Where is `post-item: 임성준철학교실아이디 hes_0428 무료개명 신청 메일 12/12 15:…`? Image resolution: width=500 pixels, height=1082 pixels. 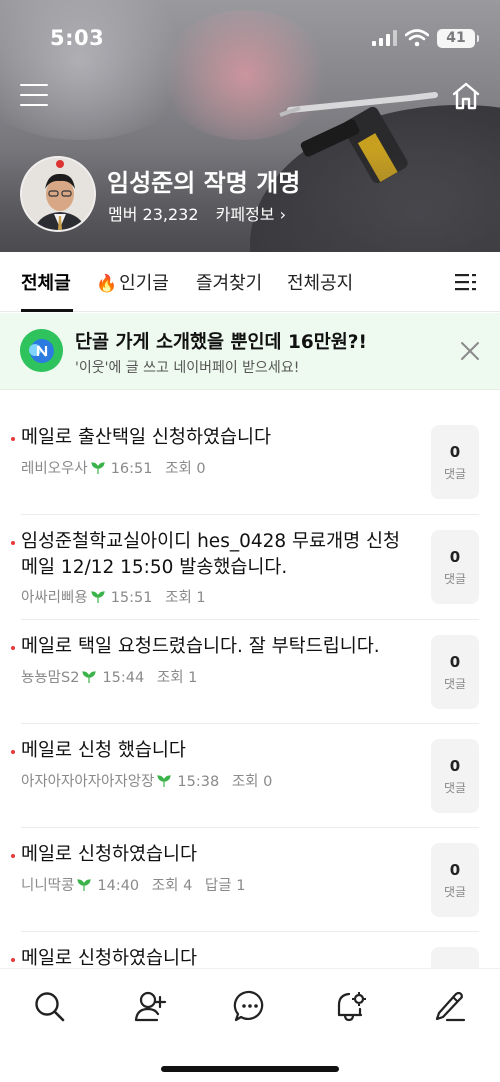
post-item: 임성준철학교실아이디 hes_0428 무료개명 신청 메일 12/12 15:… is located at coordinates (250, 567).